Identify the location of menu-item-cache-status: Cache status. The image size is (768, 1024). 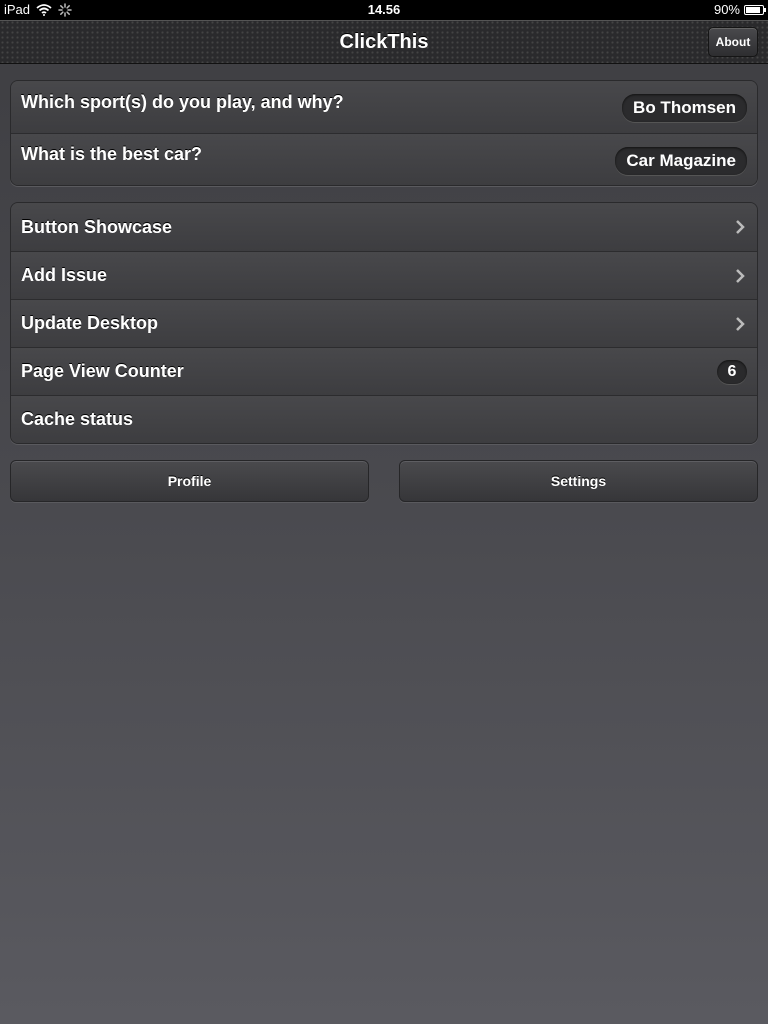
(384, 419).